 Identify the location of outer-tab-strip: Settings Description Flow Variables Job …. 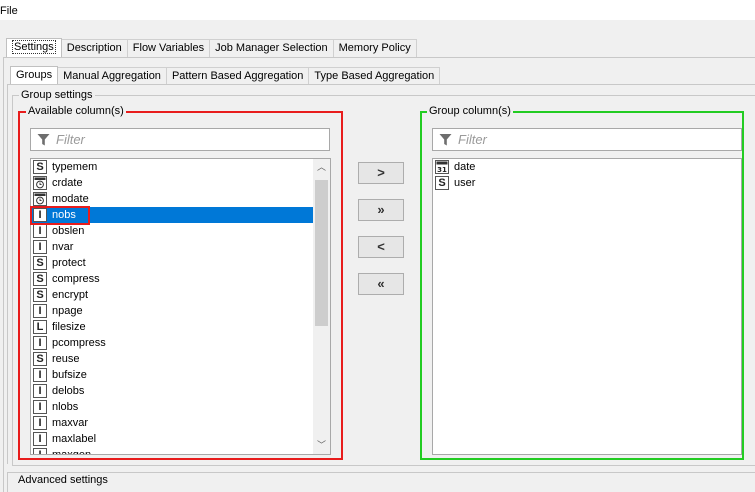
(211, 47).